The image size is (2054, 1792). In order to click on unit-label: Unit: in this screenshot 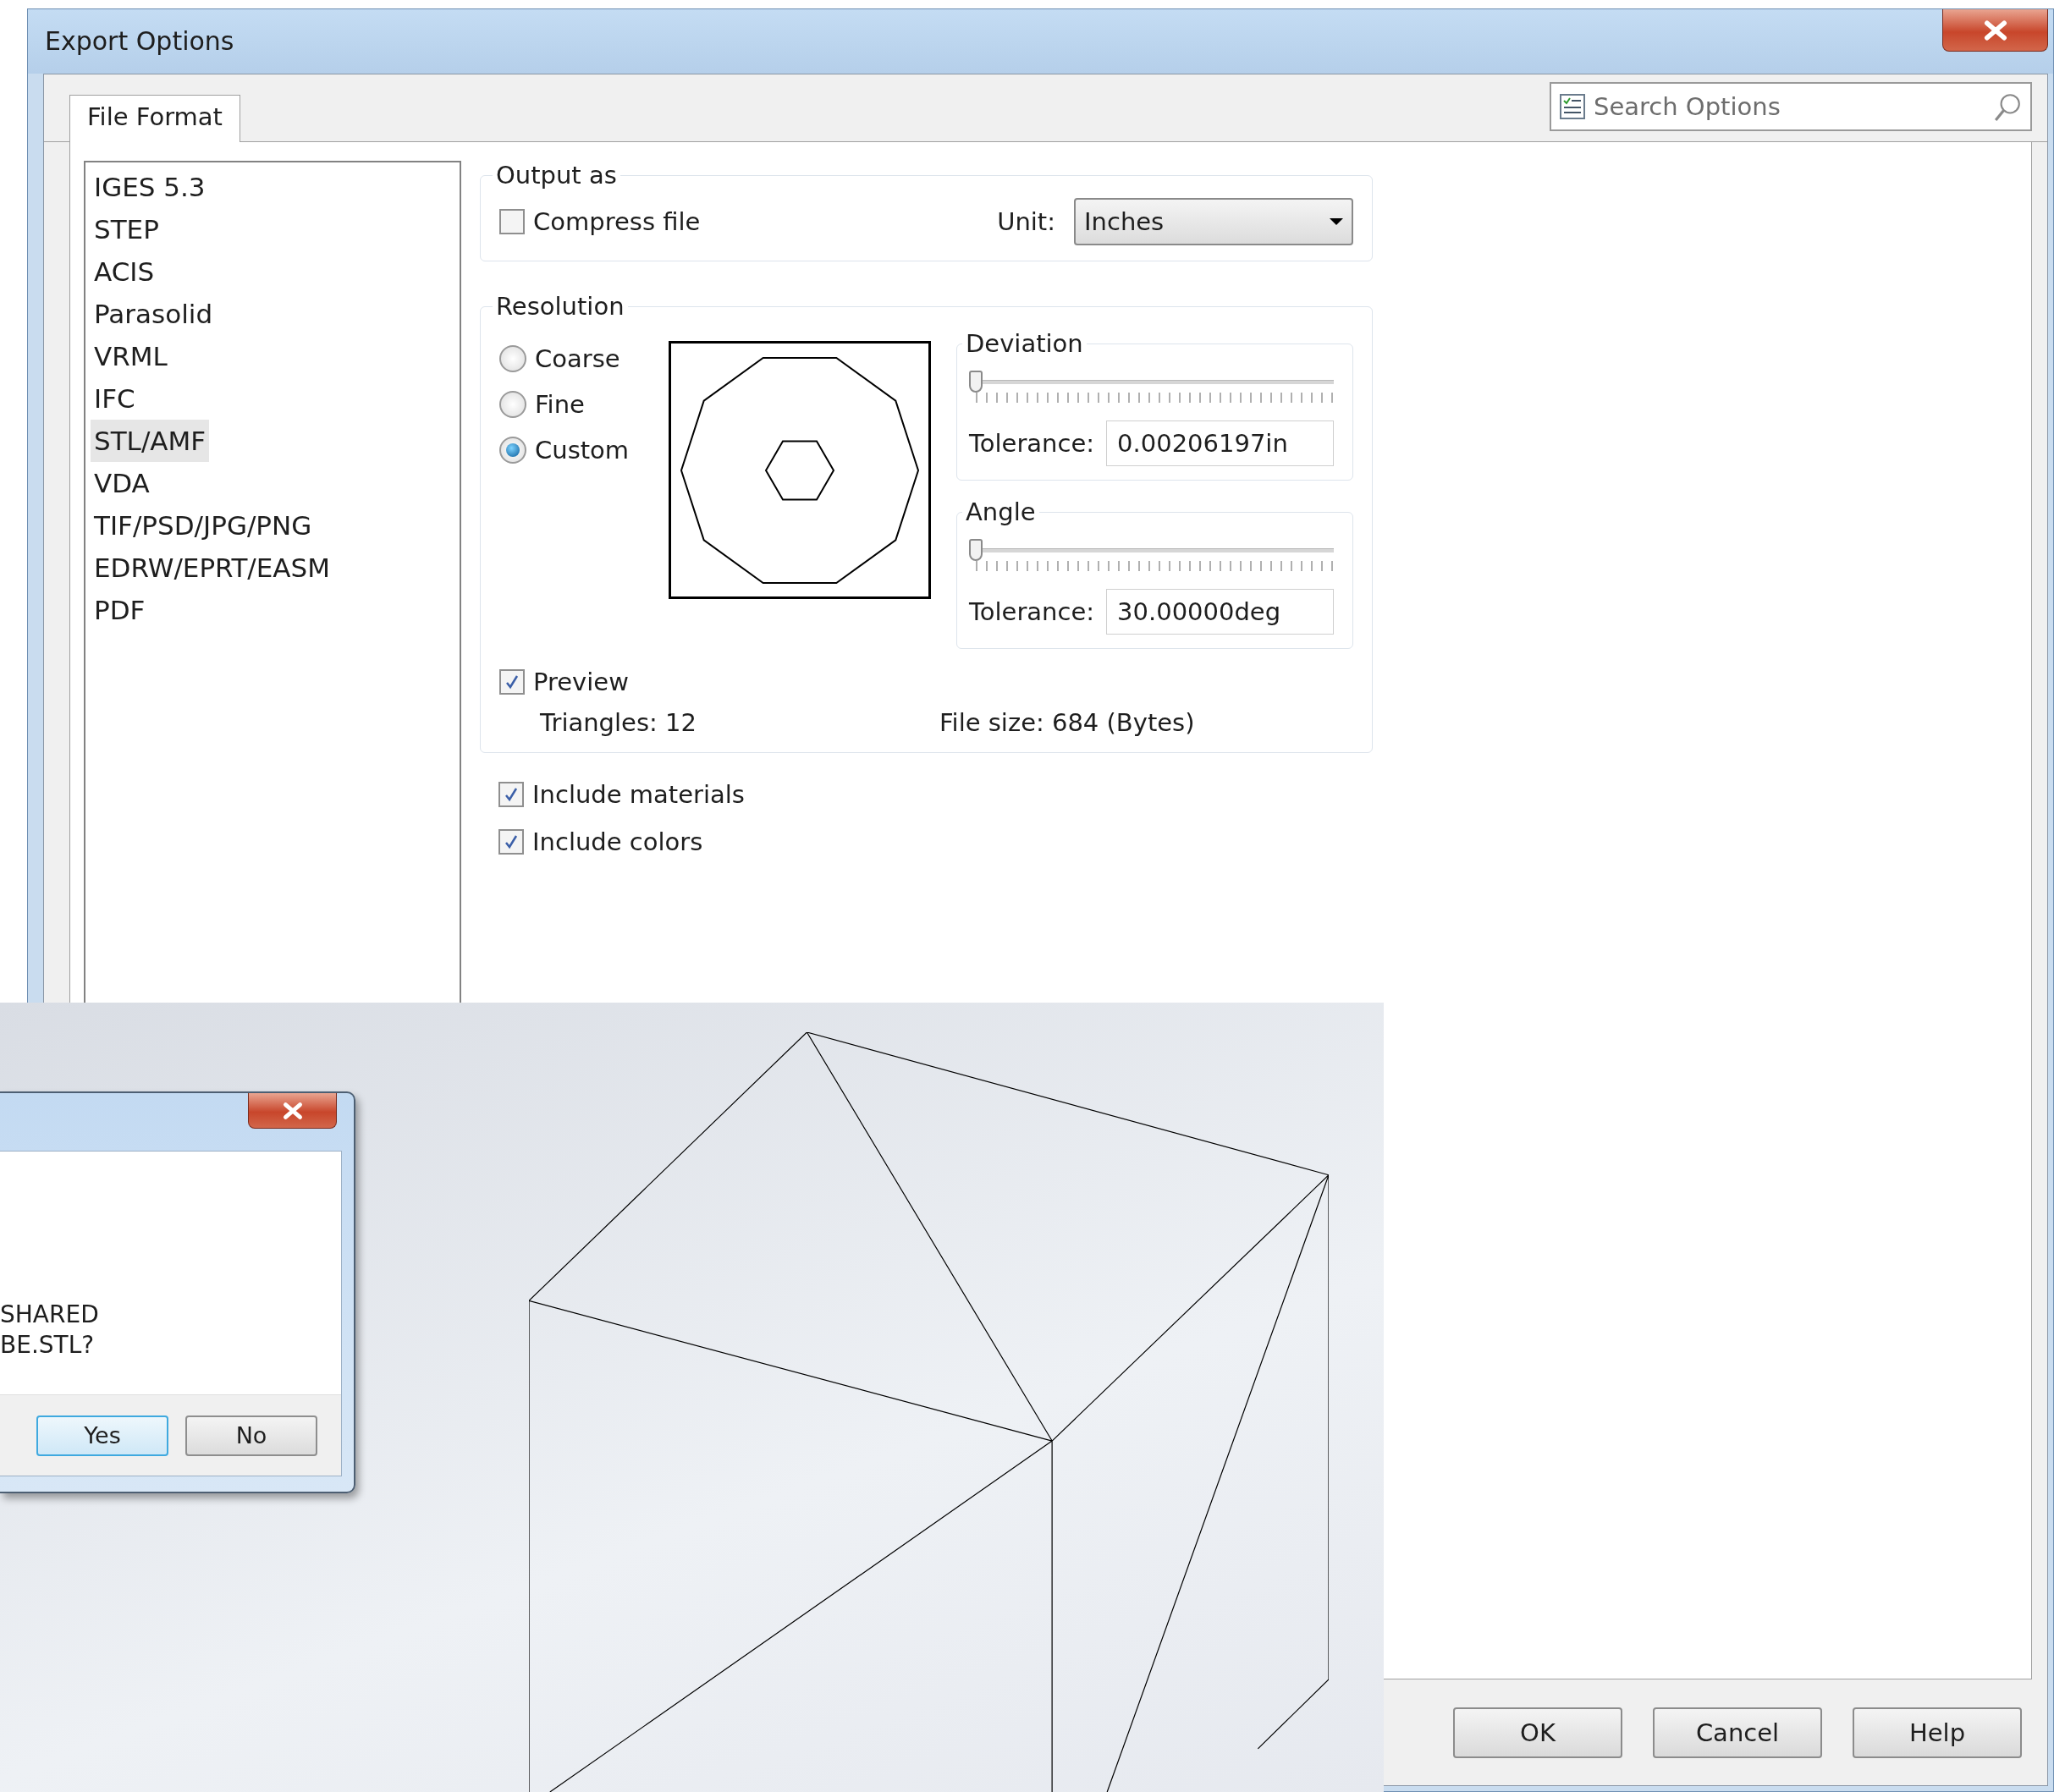, I will do `click(1026, 221)`.